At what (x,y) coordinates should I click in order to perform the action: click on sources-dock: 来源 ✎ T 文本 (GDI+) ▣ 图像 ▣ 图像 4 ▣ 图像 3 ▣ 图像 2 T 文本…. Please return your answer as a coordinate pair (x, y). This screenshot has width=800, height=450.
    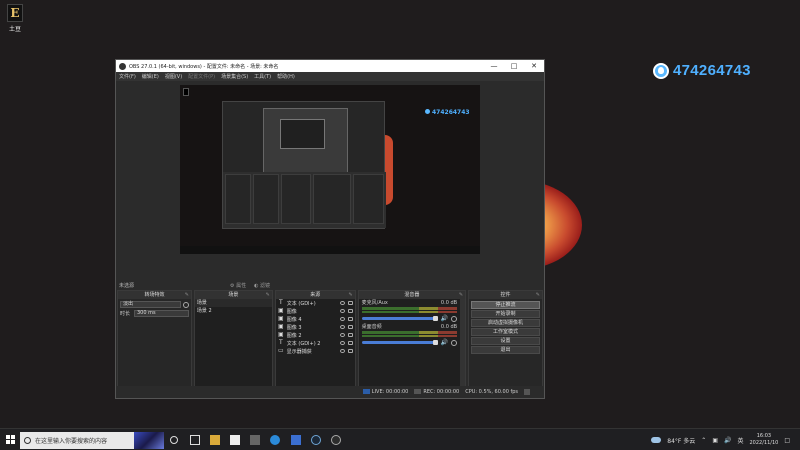
    Looking at the image, I should click on (315, 344).